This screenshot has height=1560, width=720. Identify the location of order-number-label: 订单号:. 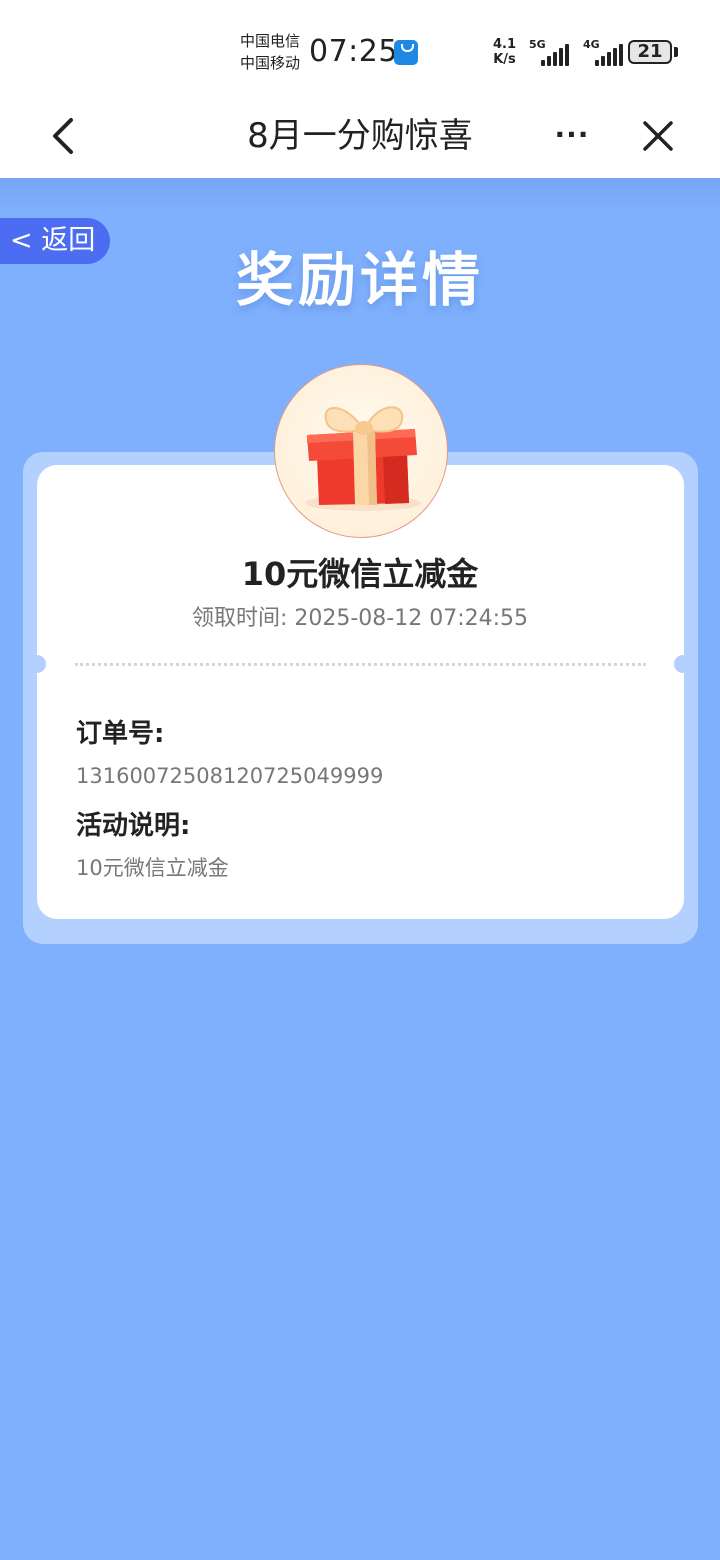
(120, 734).